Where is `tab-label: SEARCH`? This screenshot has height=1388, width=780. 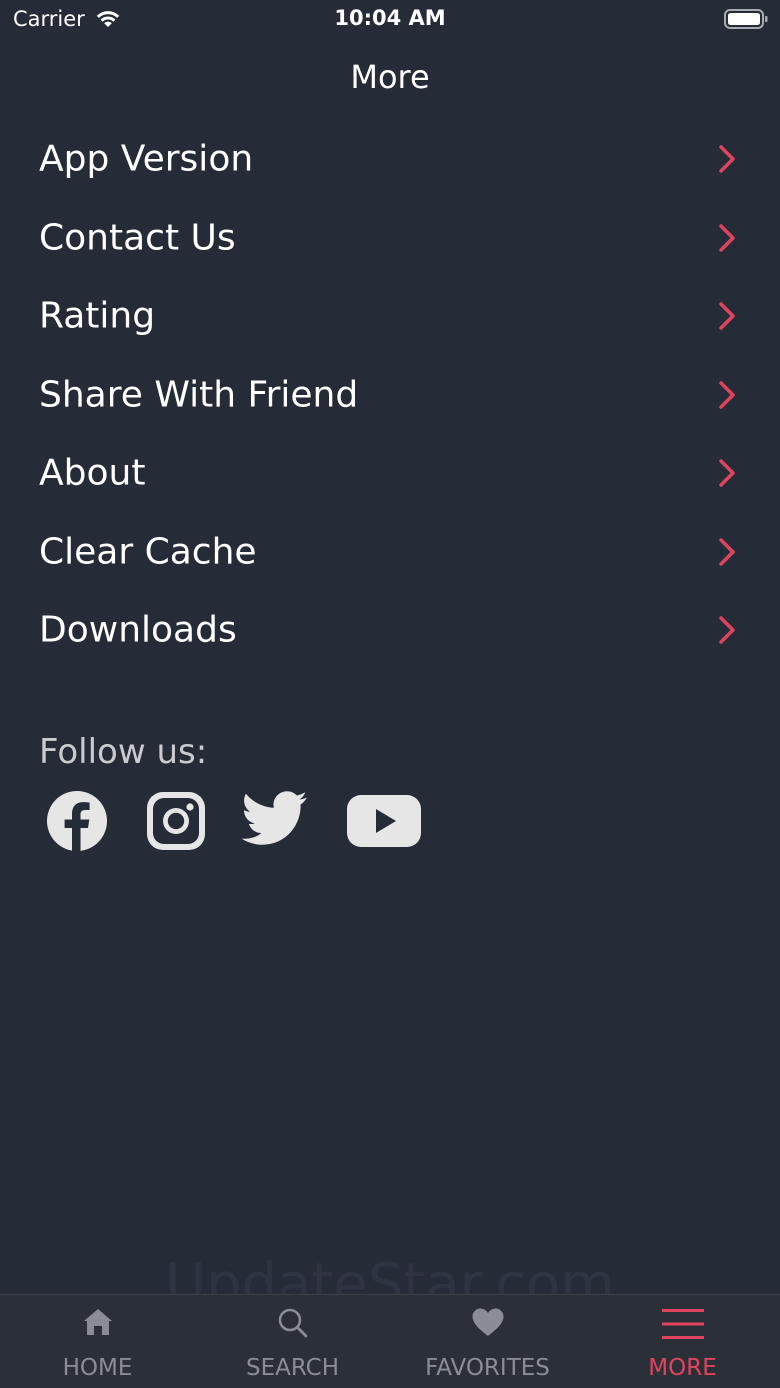
tab-label: SEARCH is located at coordinates (292, 1368).